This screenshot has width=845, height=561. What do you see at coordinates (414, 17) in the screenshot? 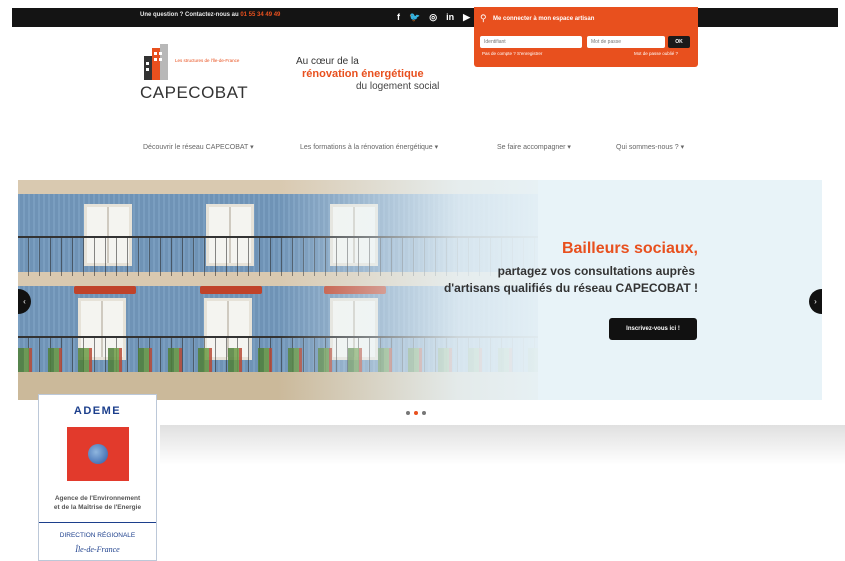
I see `twitter-icon: 🐦` at bounding box center [414, 17].